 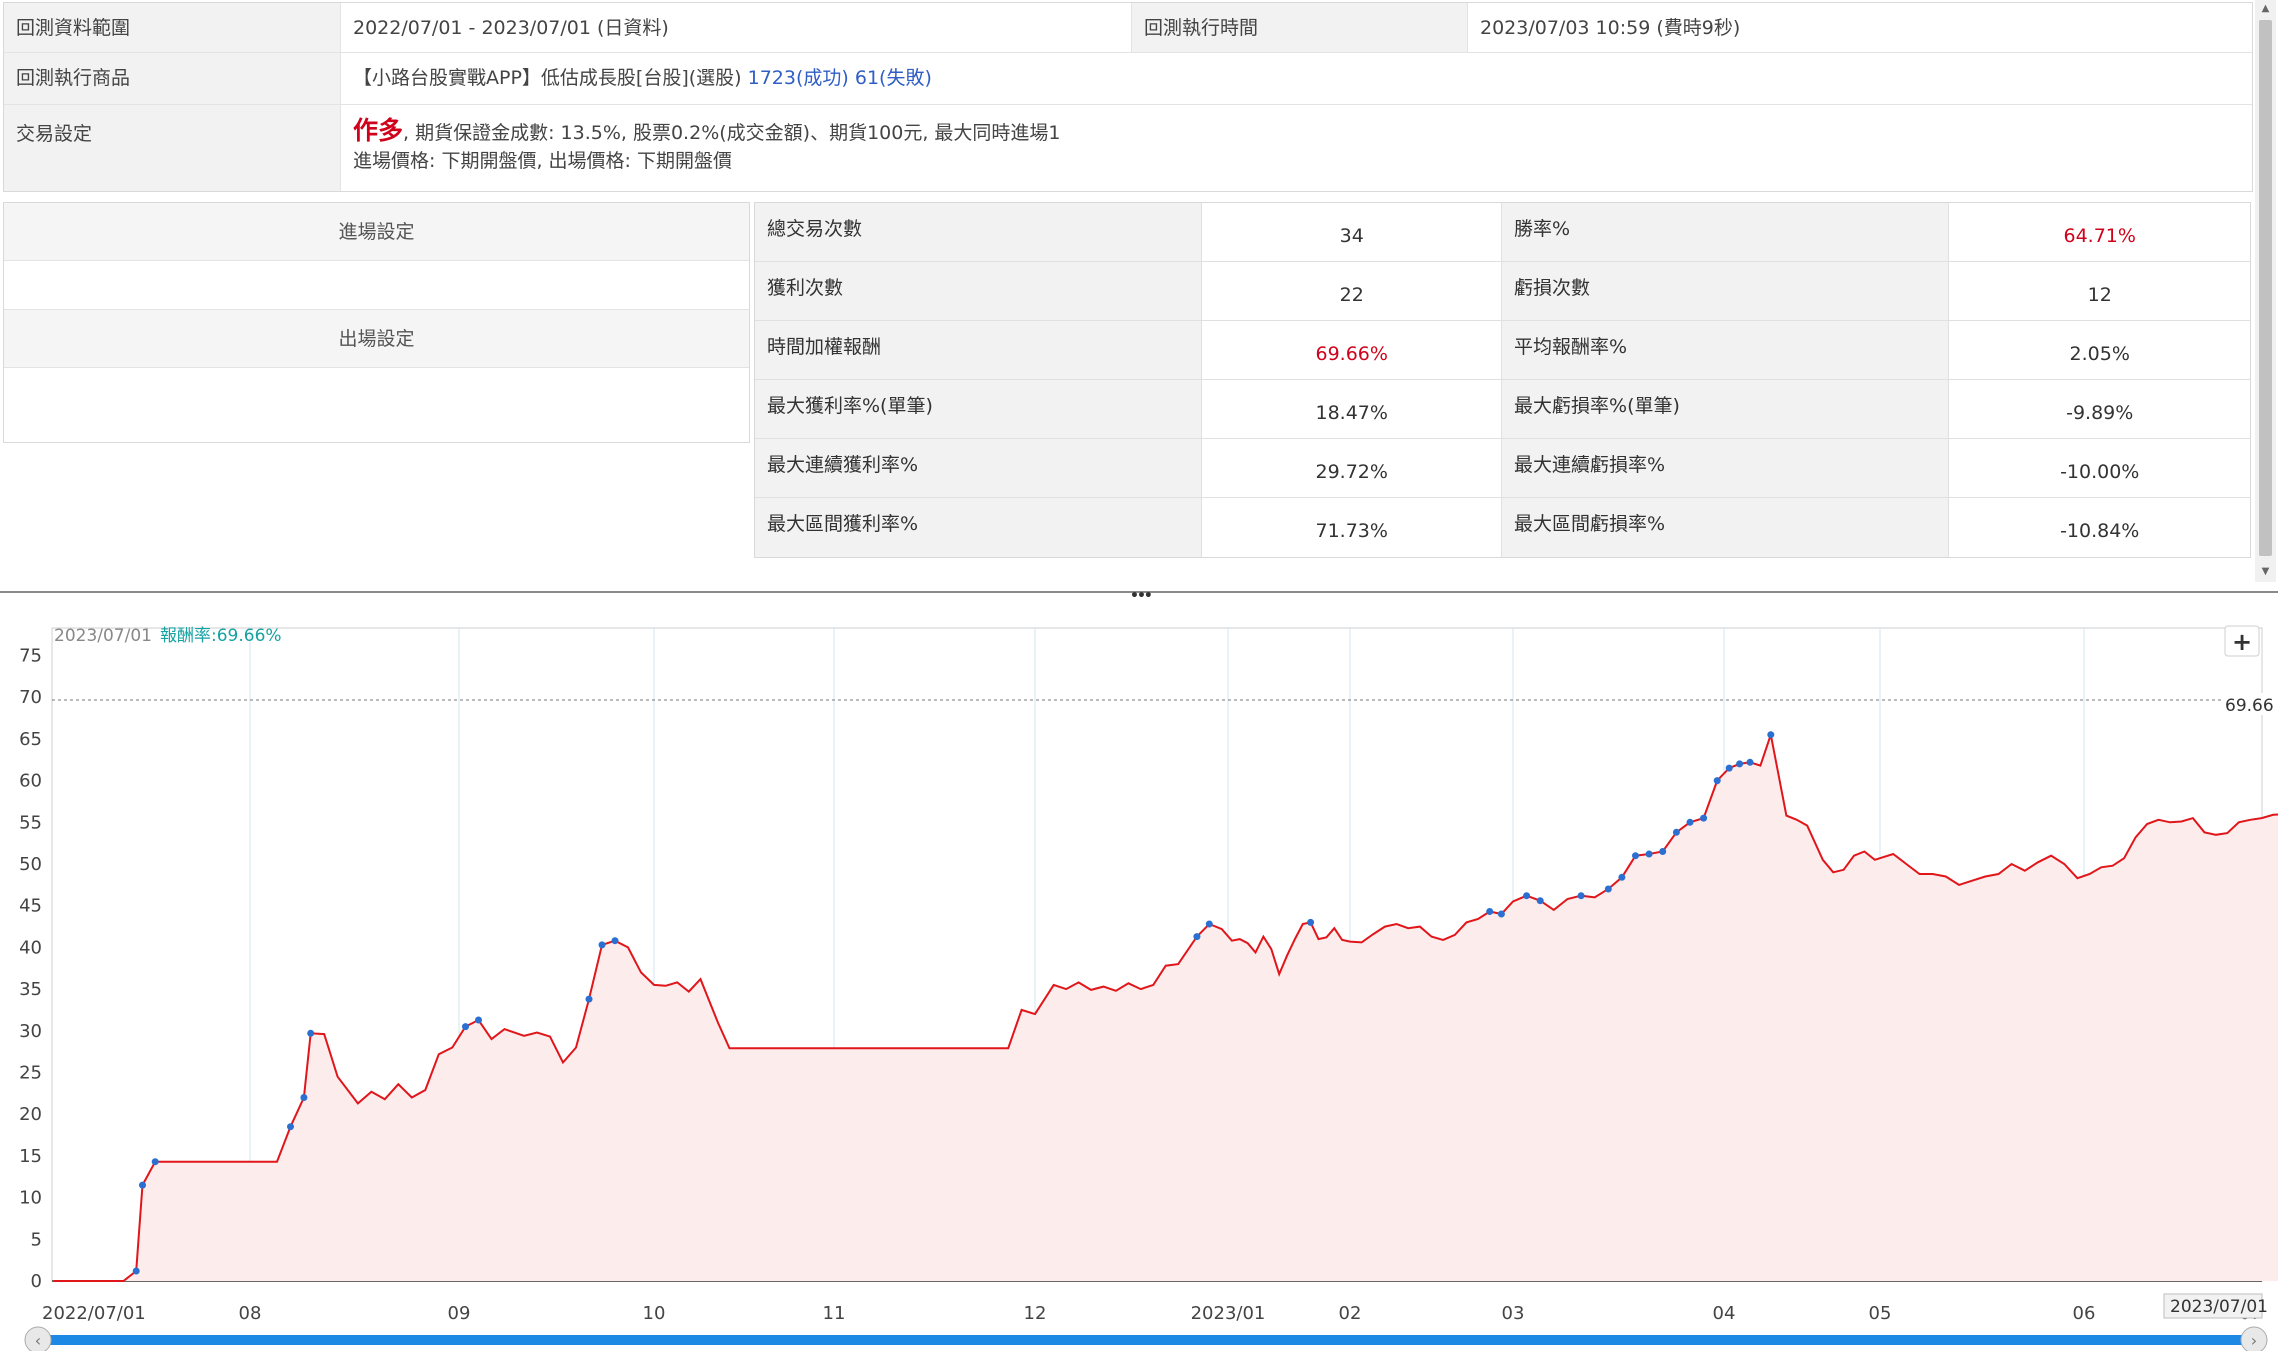 What do you see at coordinates (2265, 288) in the screenshot?
I see `scrollbar-thumb` at bounding box center [2265, 288].